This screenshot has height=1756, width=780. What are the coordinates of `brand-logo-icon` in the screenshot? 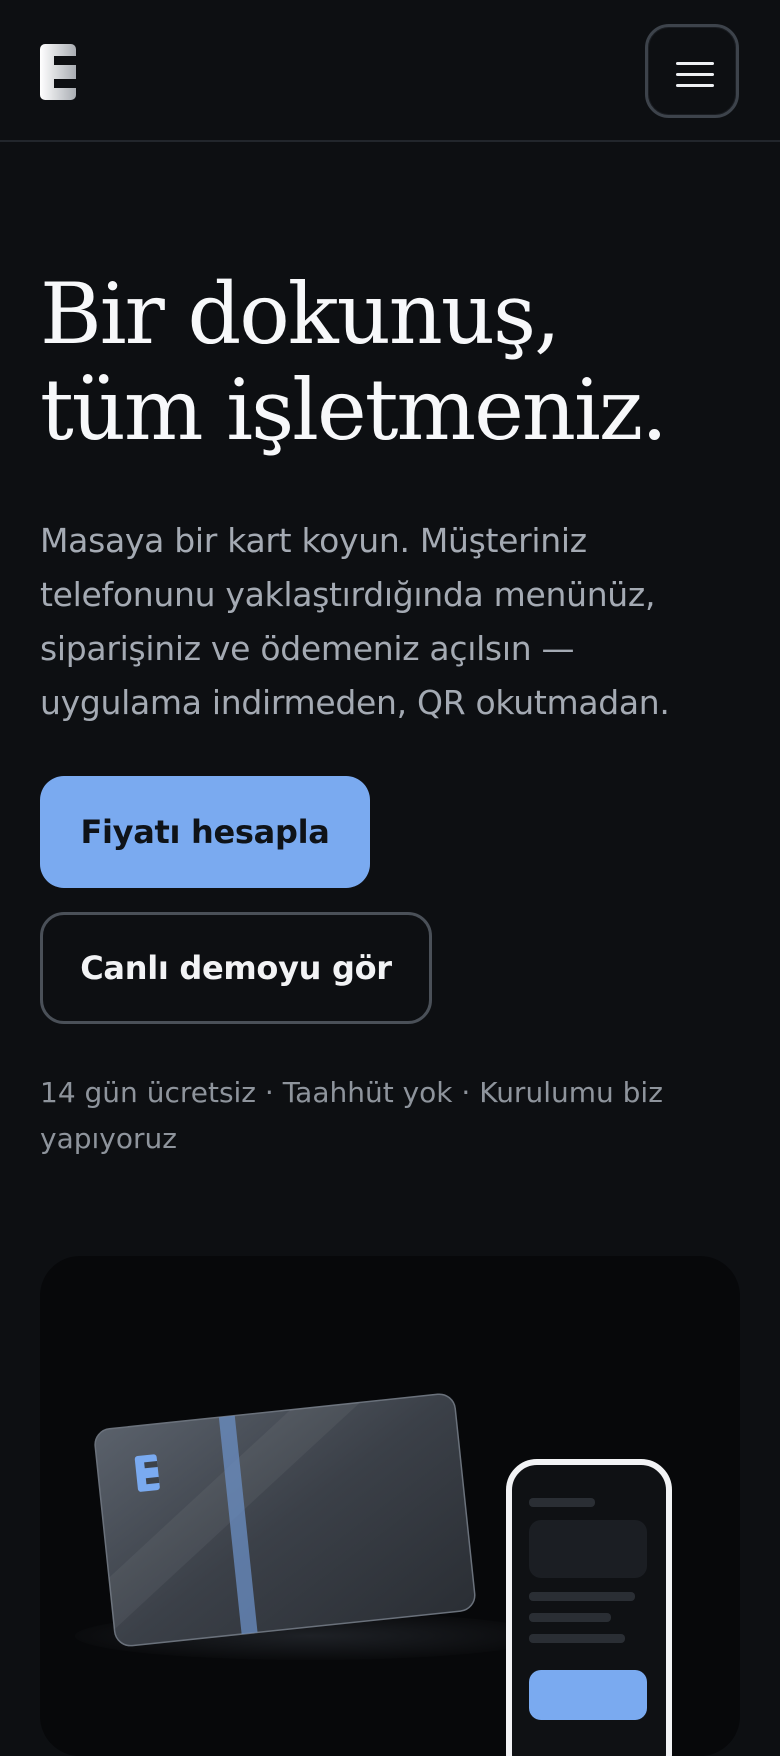 It's located at (58, 72).